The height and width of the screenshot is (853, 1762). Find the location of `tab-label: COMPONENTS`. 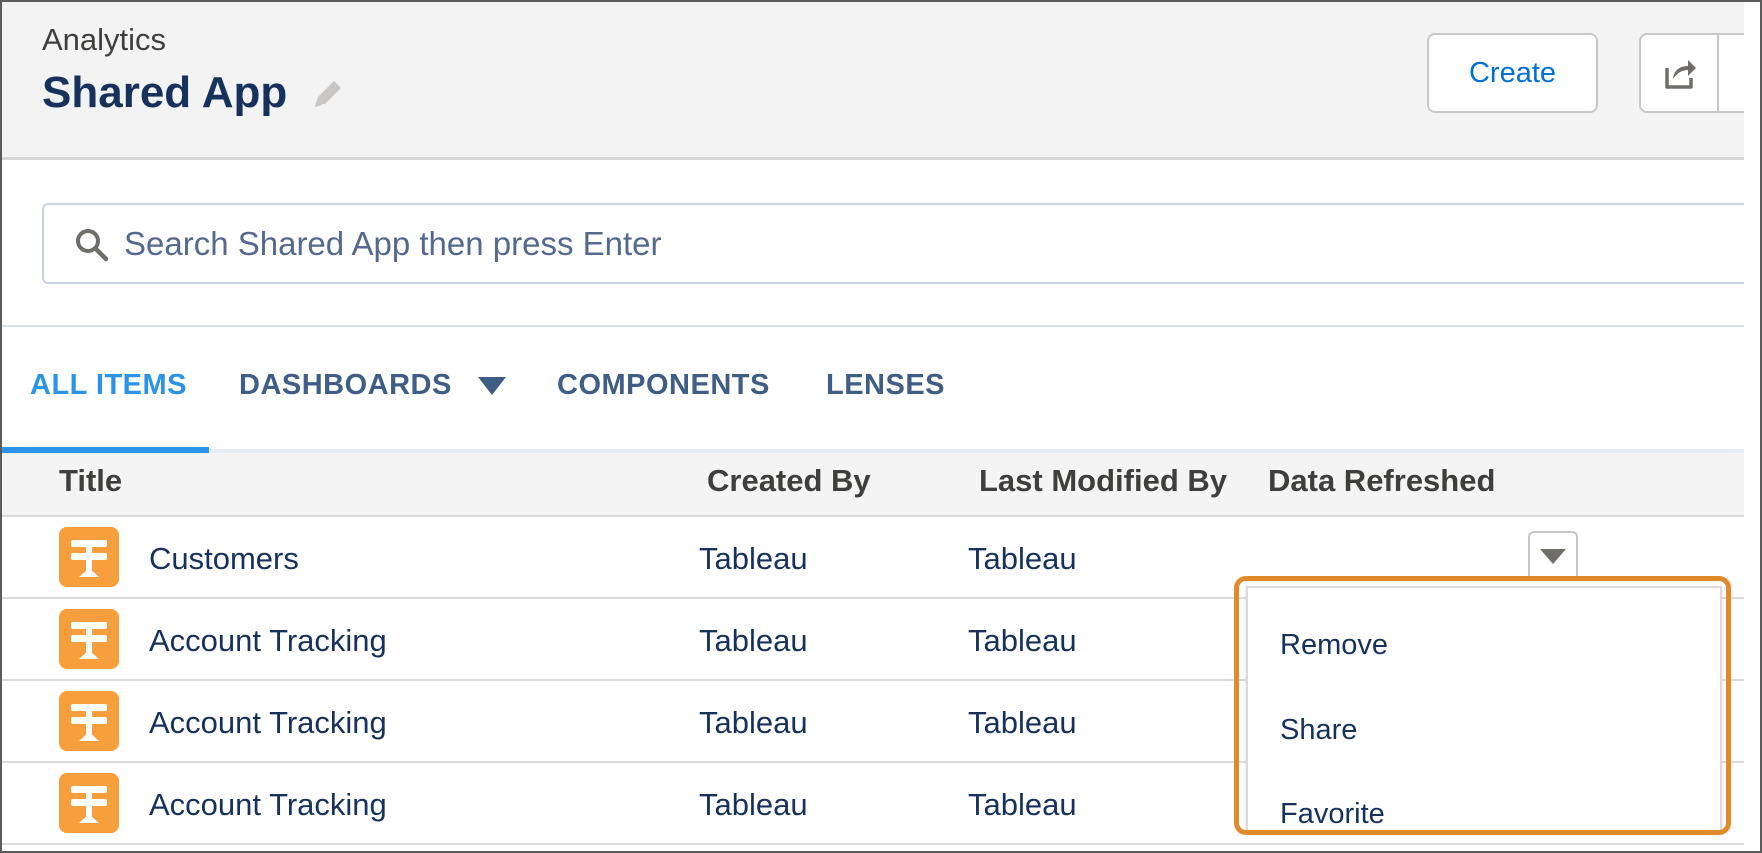

tab-label: COMPONENTS is located at coordinates (663, 385).